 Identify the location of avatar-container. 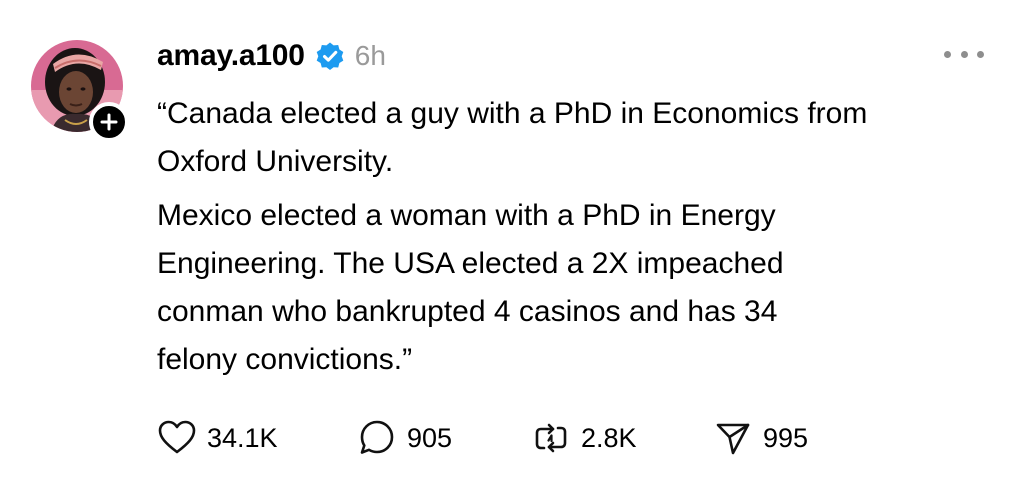
(80, 91).